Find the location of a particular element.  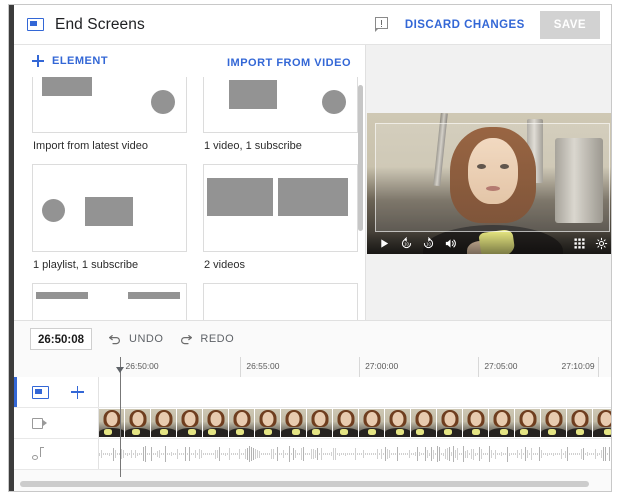

add-element-button: ELEMENT is located at coordinates (70, 61).